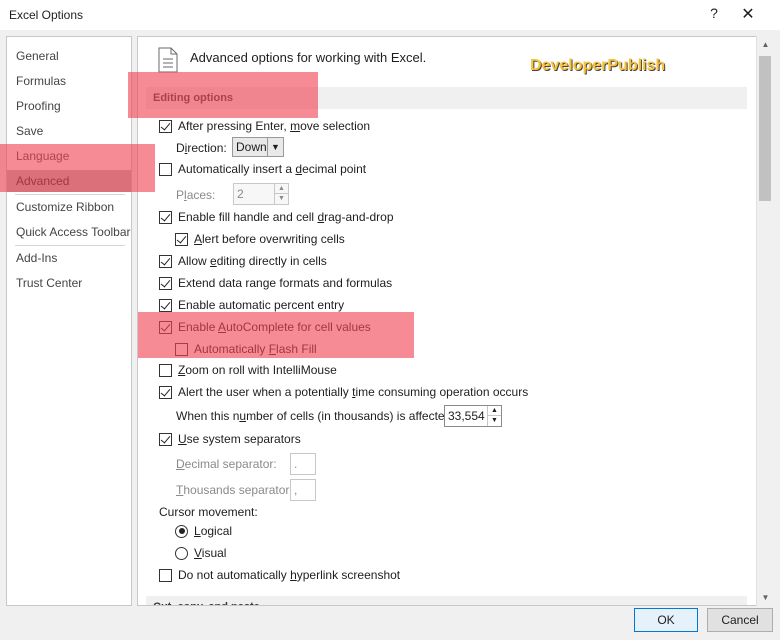 Image resolution: width=780 pixels, height=640 pixels. Describe the element at coordinates (69, 131) in the screenshot. I see `nav-item-save: Save` at that location.